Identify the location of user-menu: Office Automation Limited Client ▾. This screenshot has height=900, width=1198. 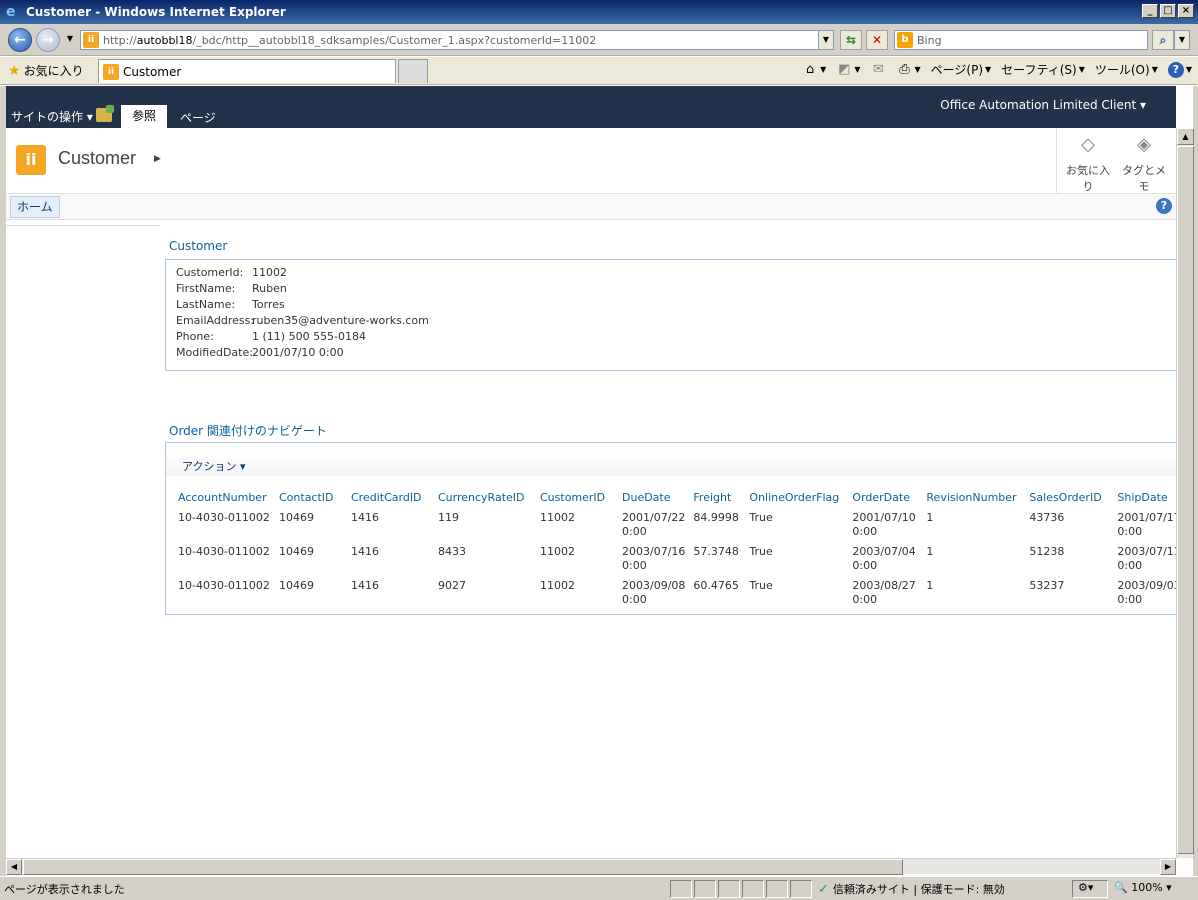
(1043, 105).